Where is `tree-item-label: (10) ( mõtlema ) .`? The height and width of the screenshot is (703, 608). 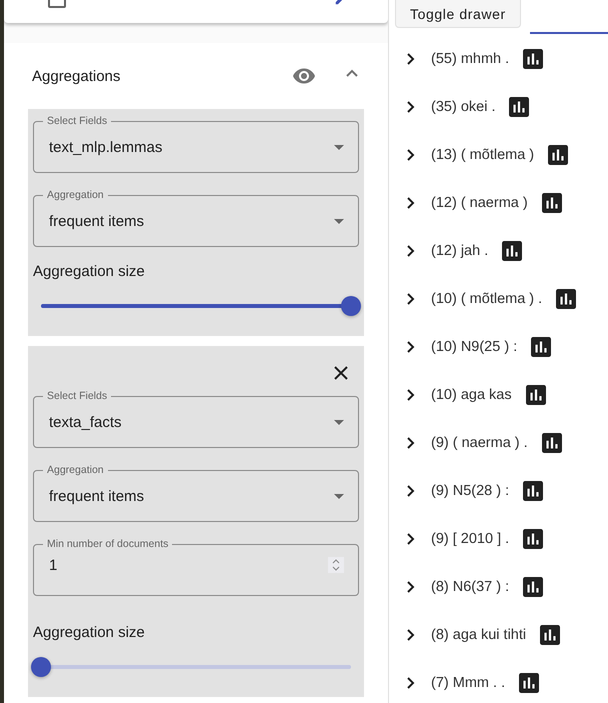 tree-item-label: (10) ( mõtlema ) . is located at coordinates (486, 299).